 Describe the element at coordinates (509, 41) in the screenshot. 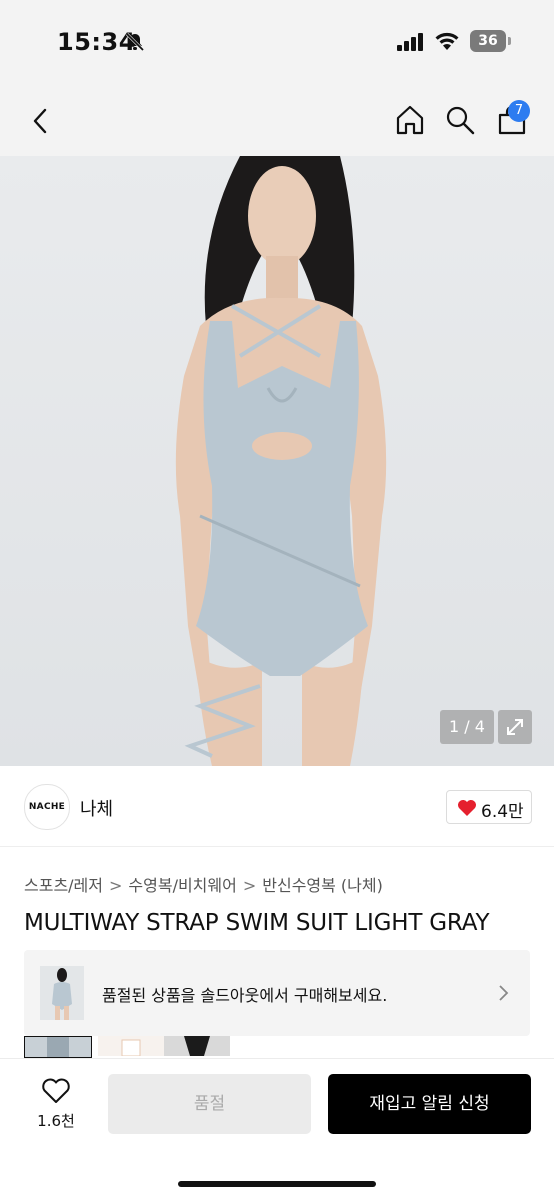

I see `battery-cap` at that location.